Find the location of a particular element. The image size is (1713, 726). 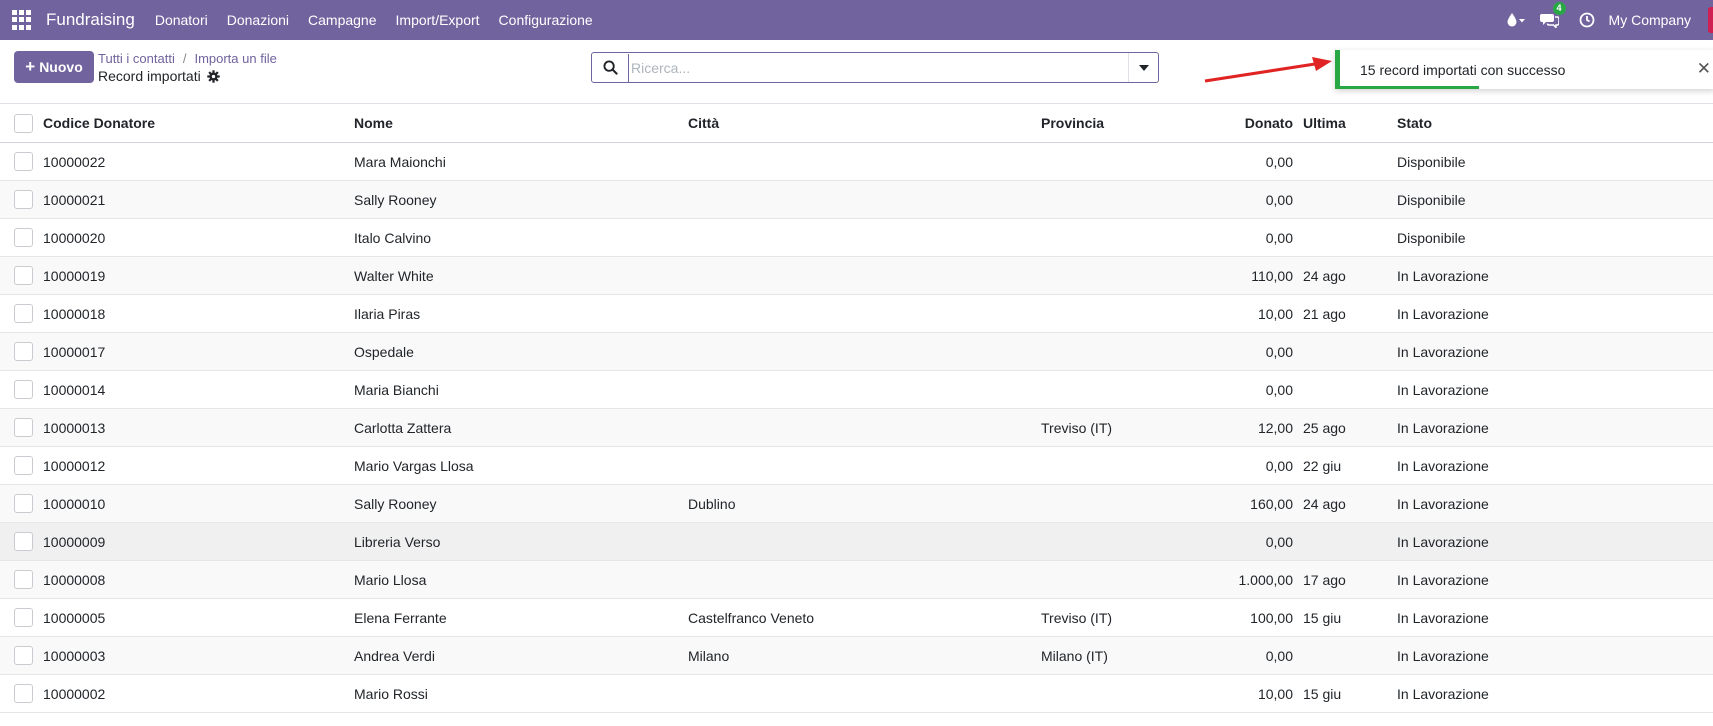

cell-name: Carlotta Zattera is located at coordinates (403, 427).